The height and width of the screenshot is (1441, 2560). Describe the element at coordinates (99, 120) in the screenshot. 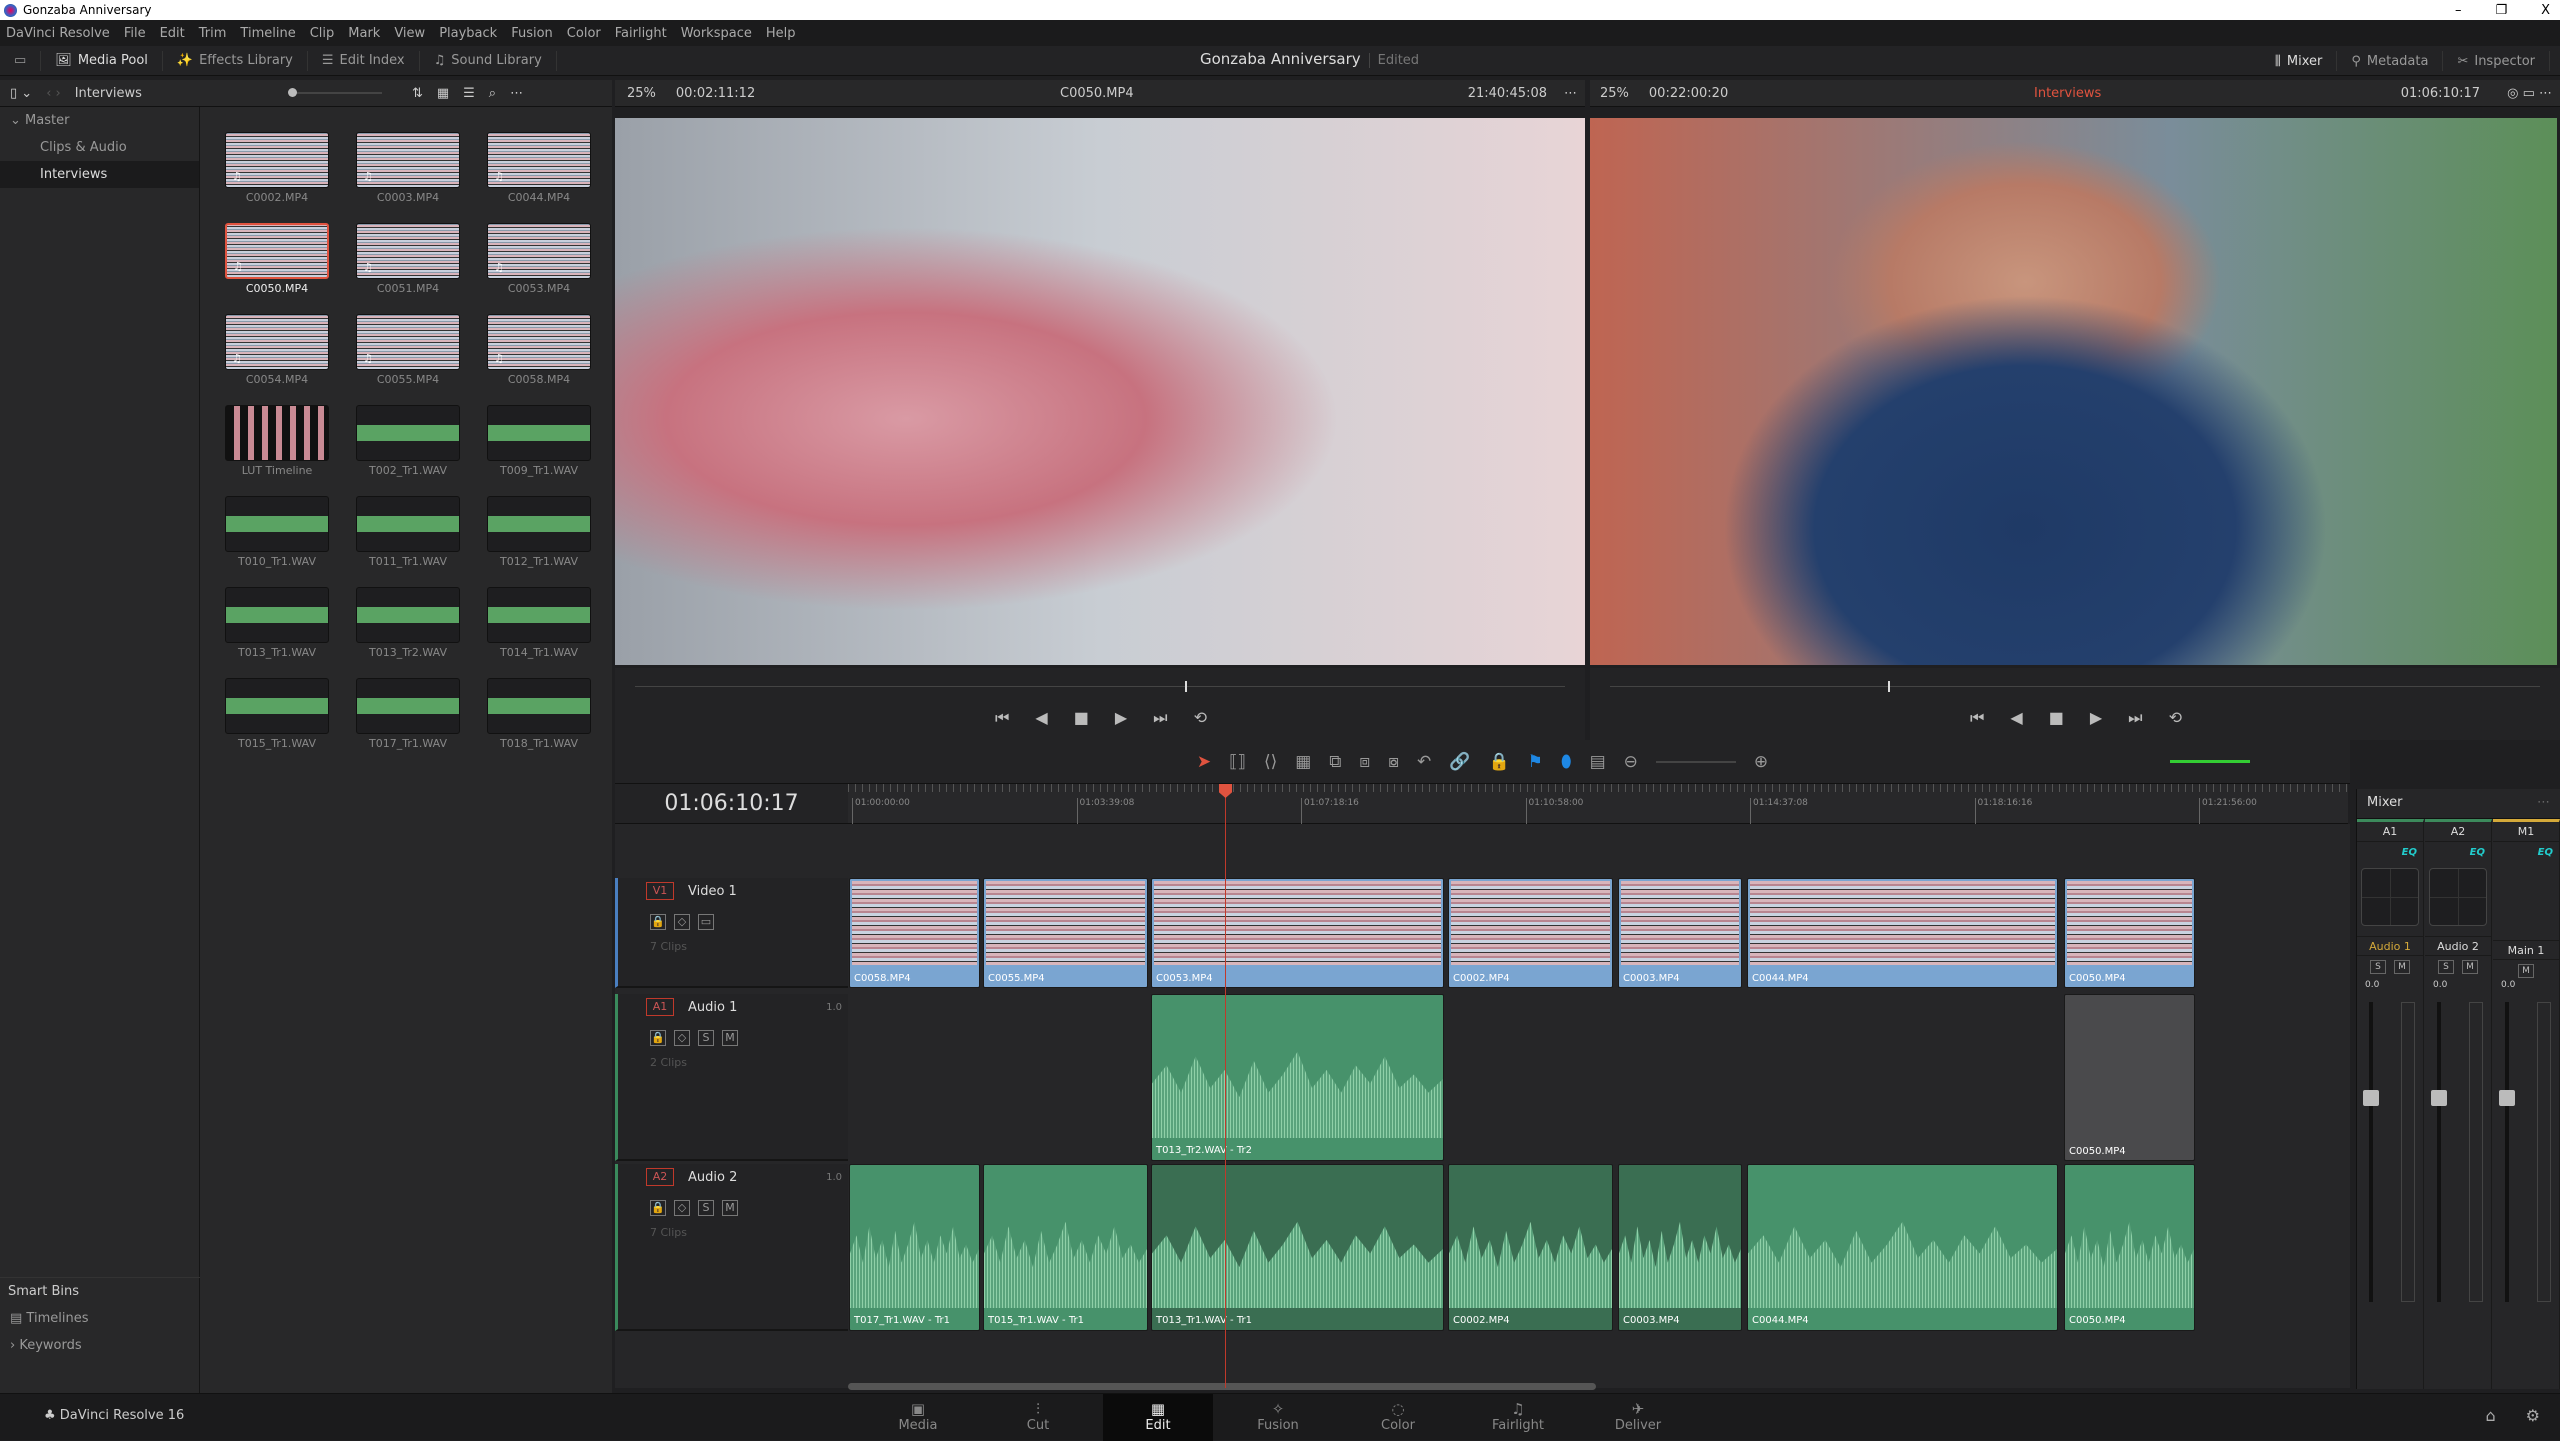

I see `bin-master: ⌄ Master` at that location.